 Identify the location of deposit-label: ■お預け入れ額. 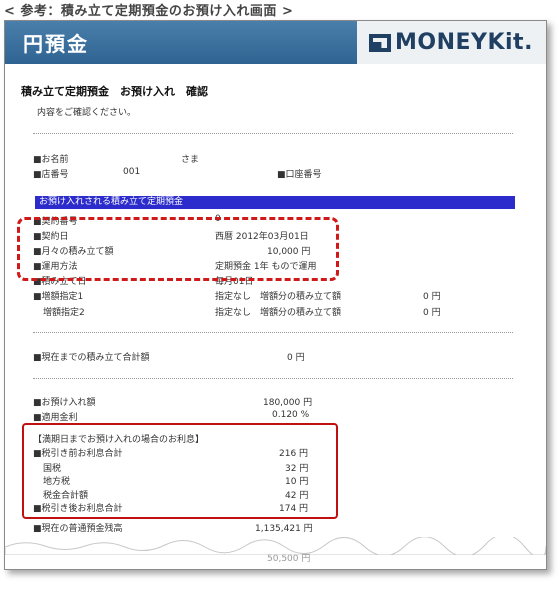
(64, 403).